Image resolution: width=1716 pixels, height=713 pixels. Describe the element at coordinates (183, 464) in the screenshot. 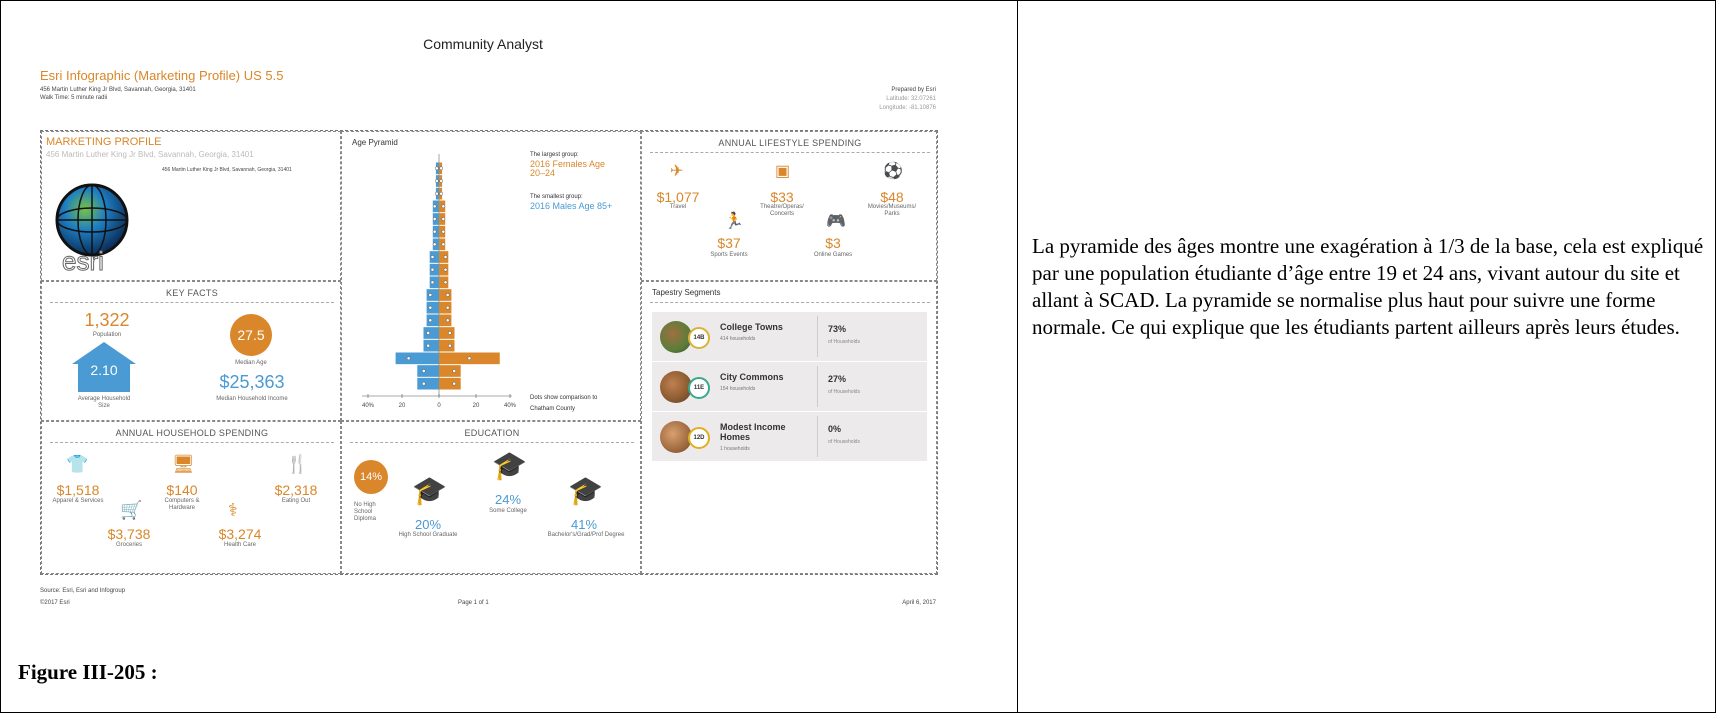

I see `monitor-icon: 🖥` at that location.